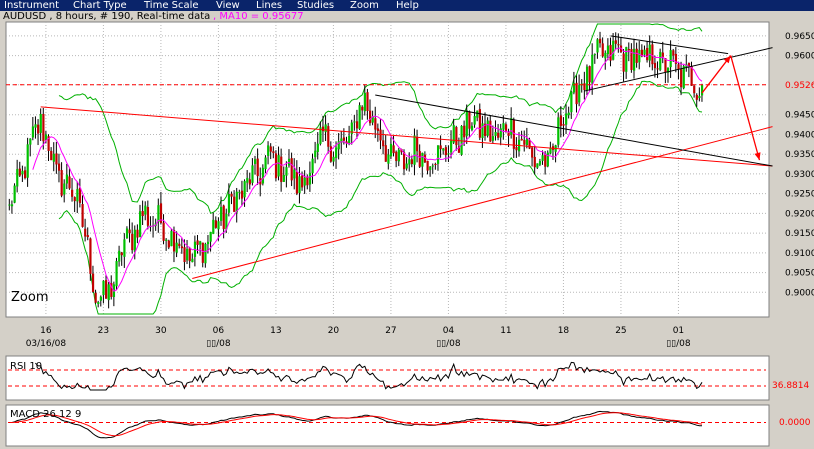 The width and height of the screenshot is (814, 449). What do you see at coordinates (799, 195) in the screenshot?
I see `price-tick-label: 0.9250` at bounding box center [799, 195].